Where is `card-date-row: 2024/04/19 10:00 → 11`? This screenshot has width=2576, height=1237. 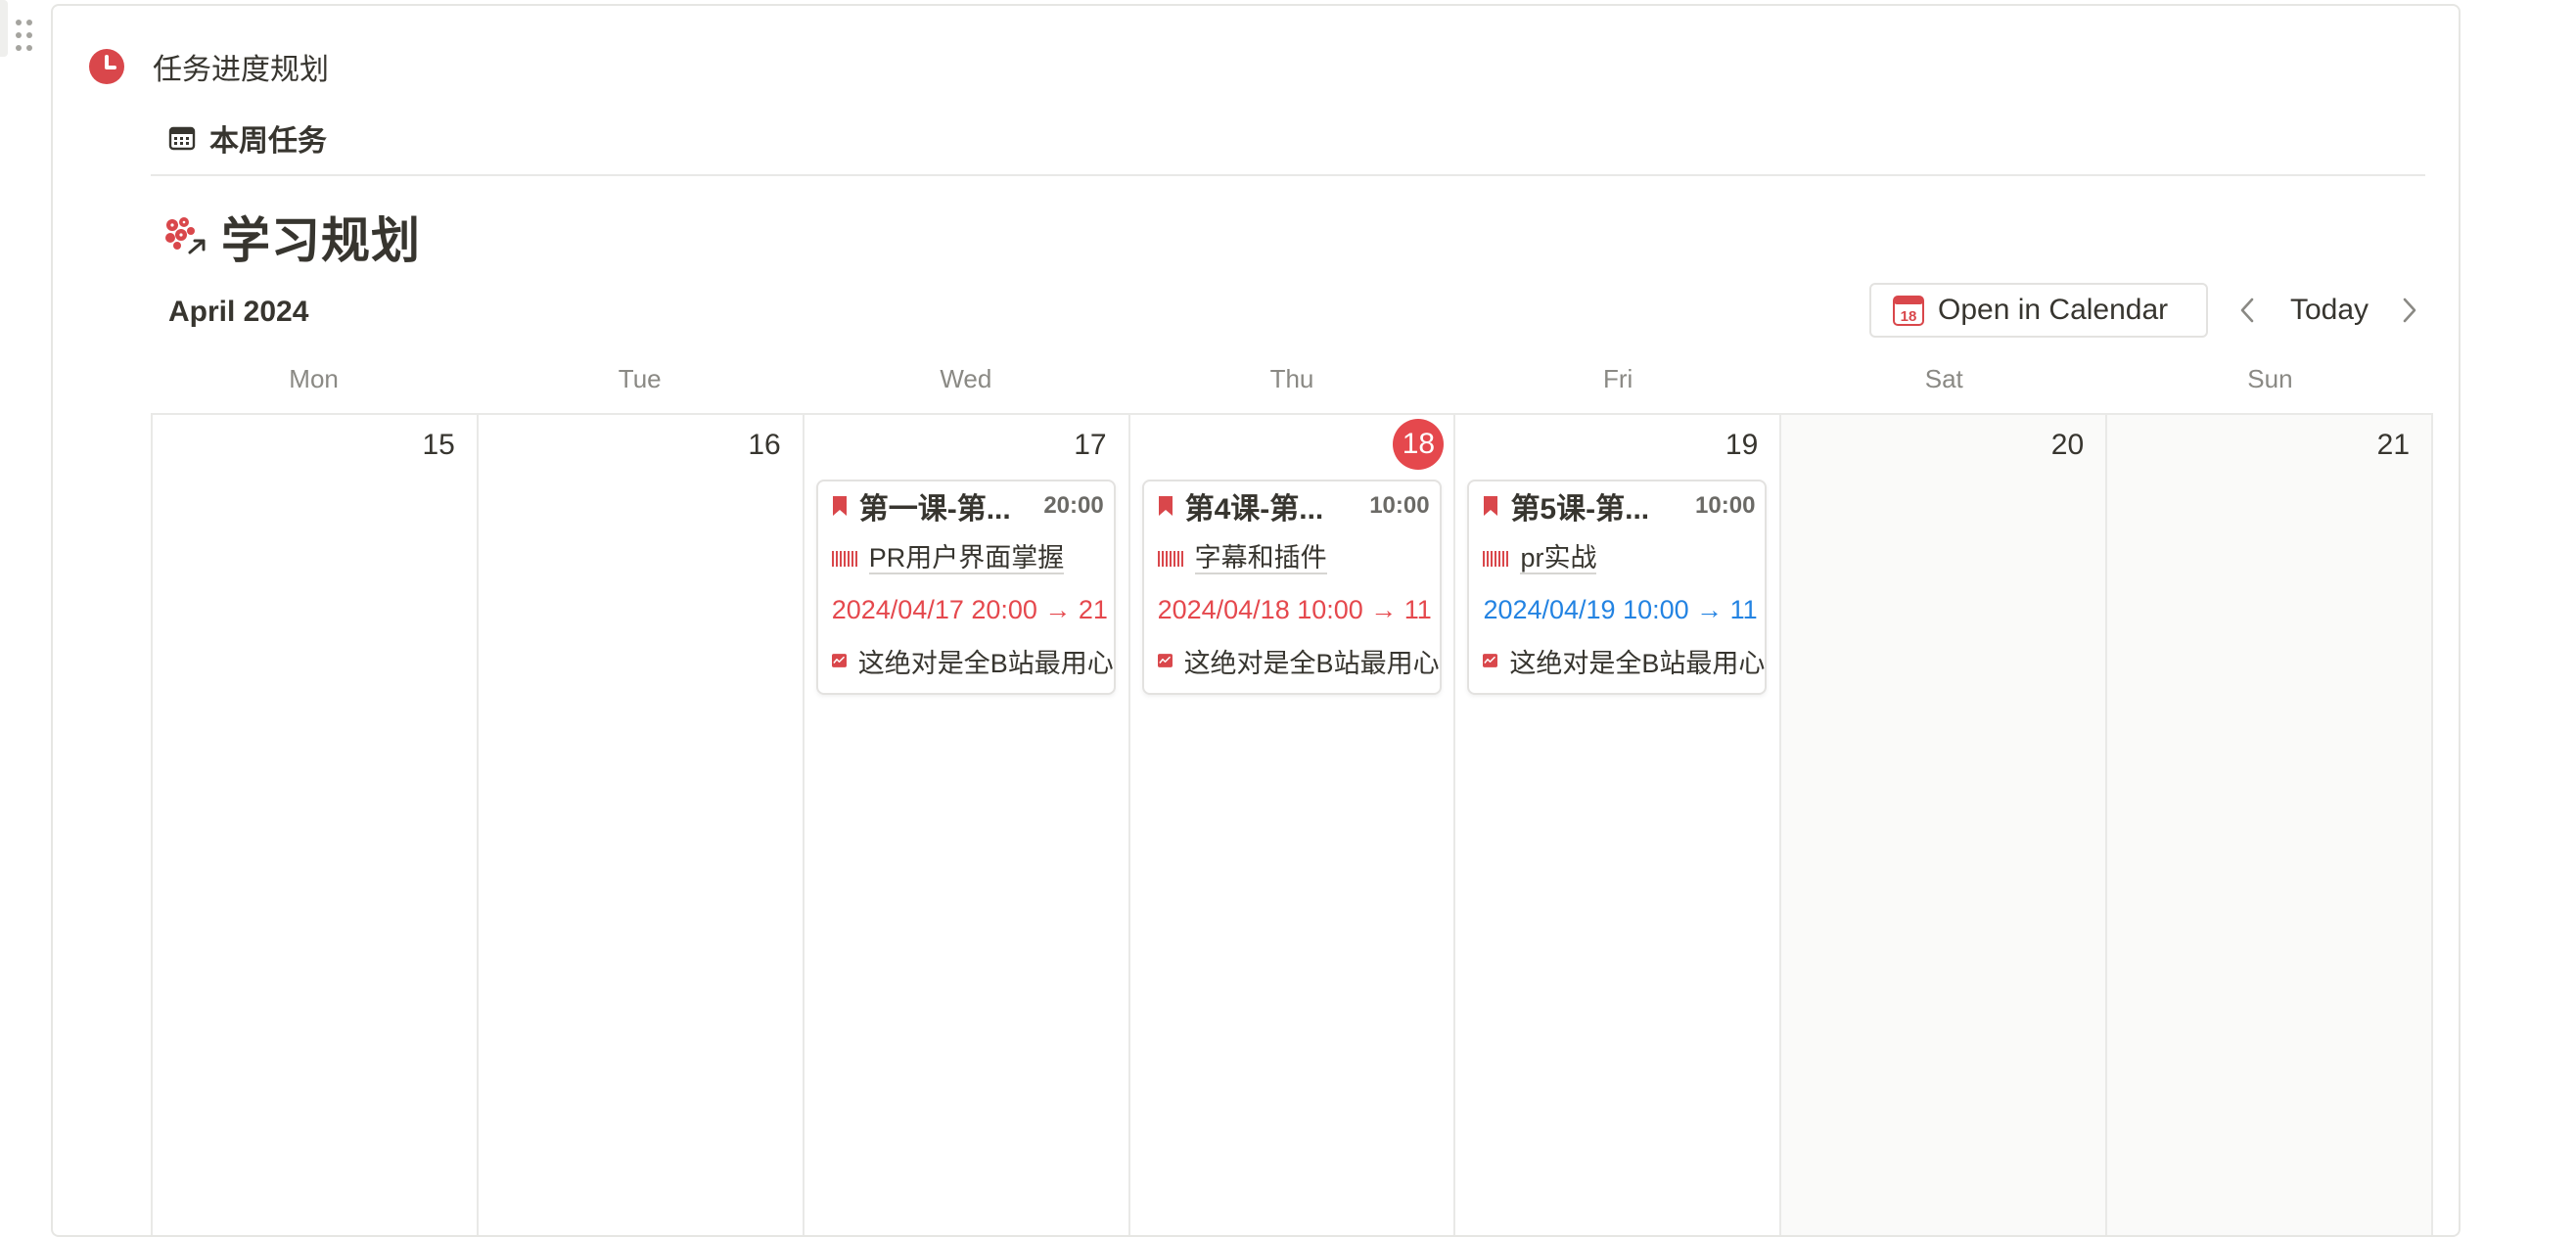 card-date-row: 2024/04/19 10:00 → 11 is located at coordinates (1624, 609).